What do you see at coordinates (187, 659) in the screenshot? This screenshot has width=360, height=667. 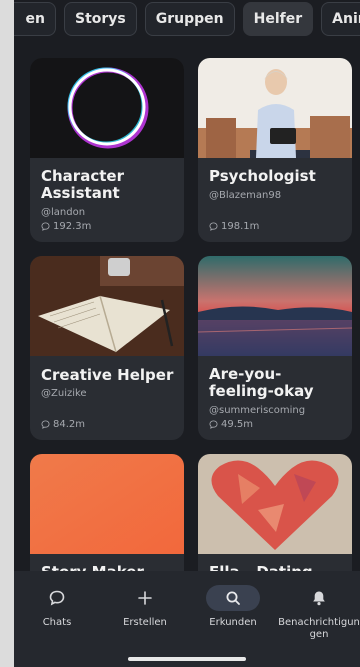 I see `home-indicator` at bounding box center [187, 659].